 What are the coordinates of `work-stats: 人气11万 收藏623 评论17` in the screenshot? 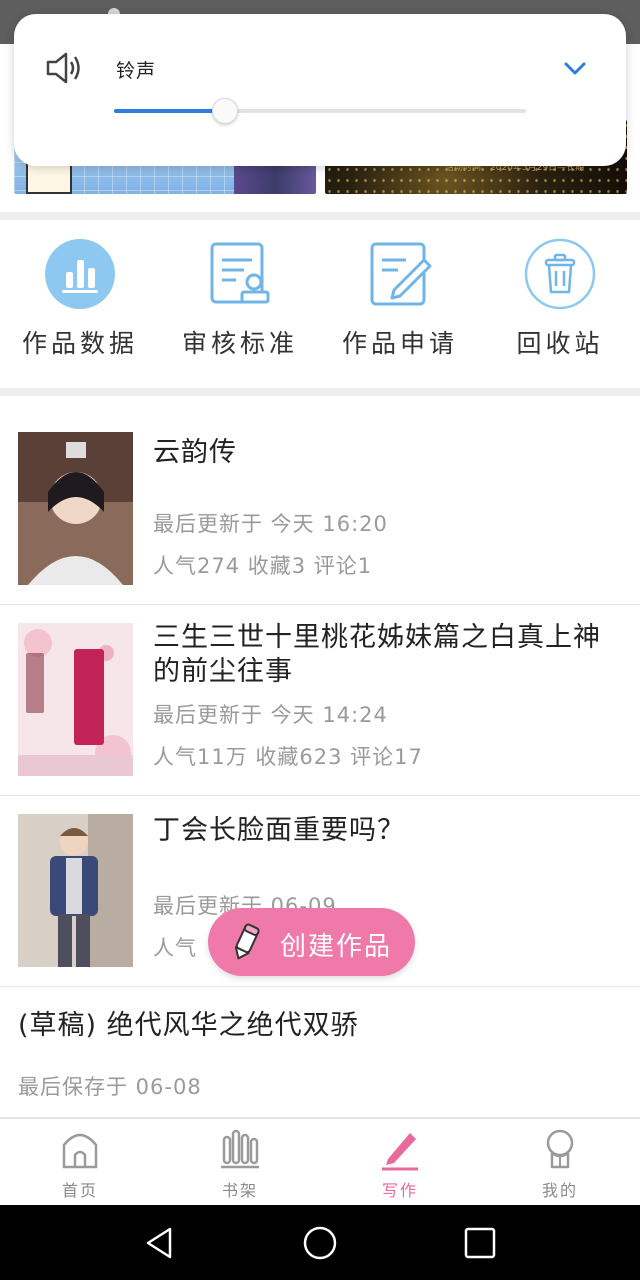 It's located at (288, 757).